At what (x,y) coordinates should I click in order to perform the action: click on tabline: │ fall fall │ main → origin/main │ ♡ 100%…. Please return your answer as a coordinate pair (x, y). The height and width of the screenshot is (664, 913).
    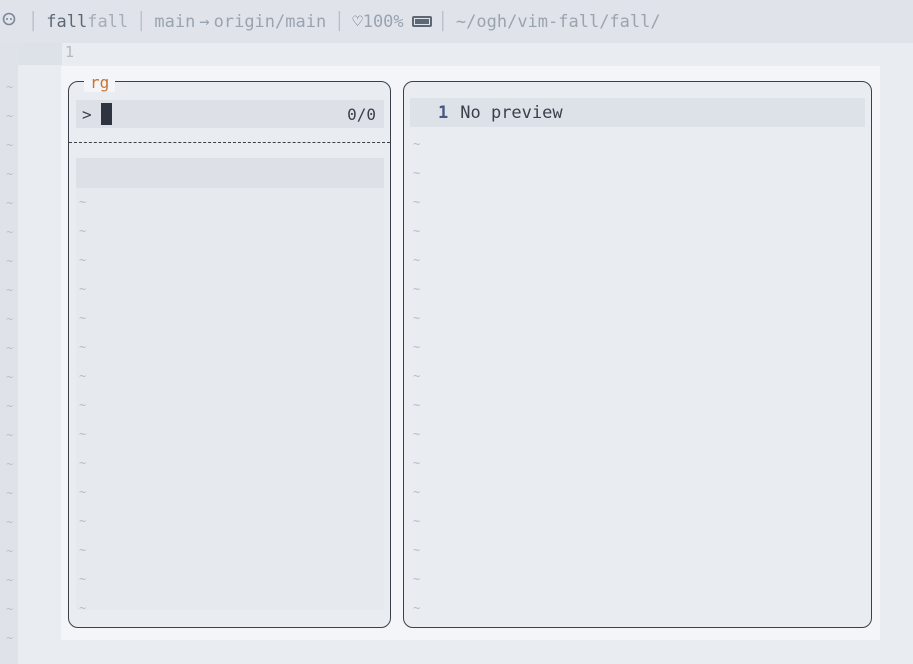
    Looking at the image, I should click on (456, 21).